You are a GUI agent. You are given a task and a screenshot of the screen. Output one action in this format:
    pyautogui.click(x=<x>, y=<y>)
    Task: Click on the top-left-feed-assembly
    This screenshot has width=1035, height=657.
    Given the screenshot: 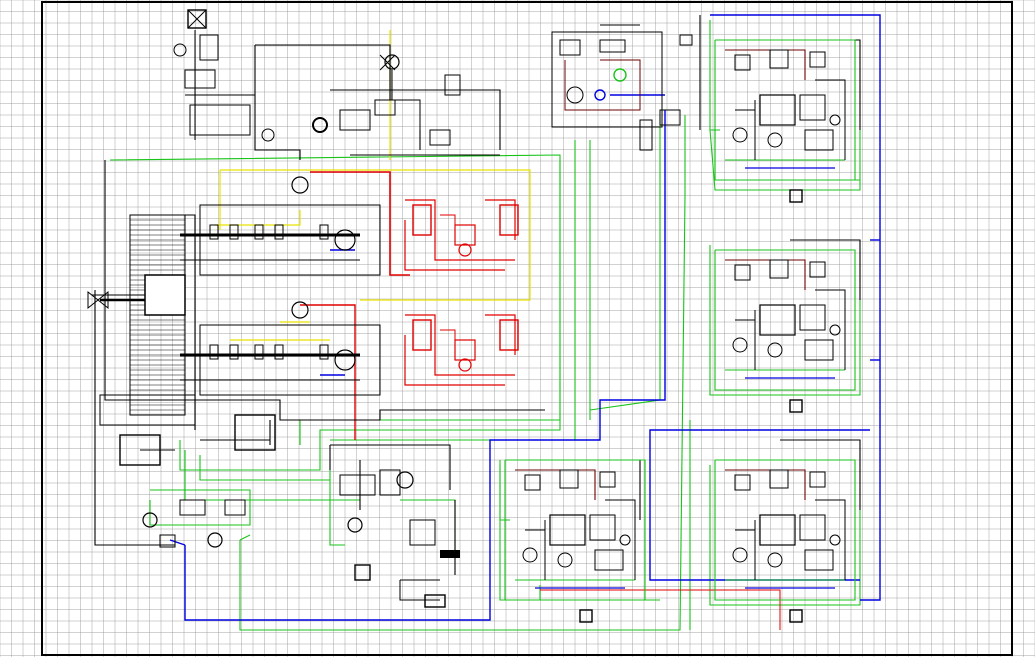 What is the action you would take?
    pyautogui.click(x=272, y=75)
    